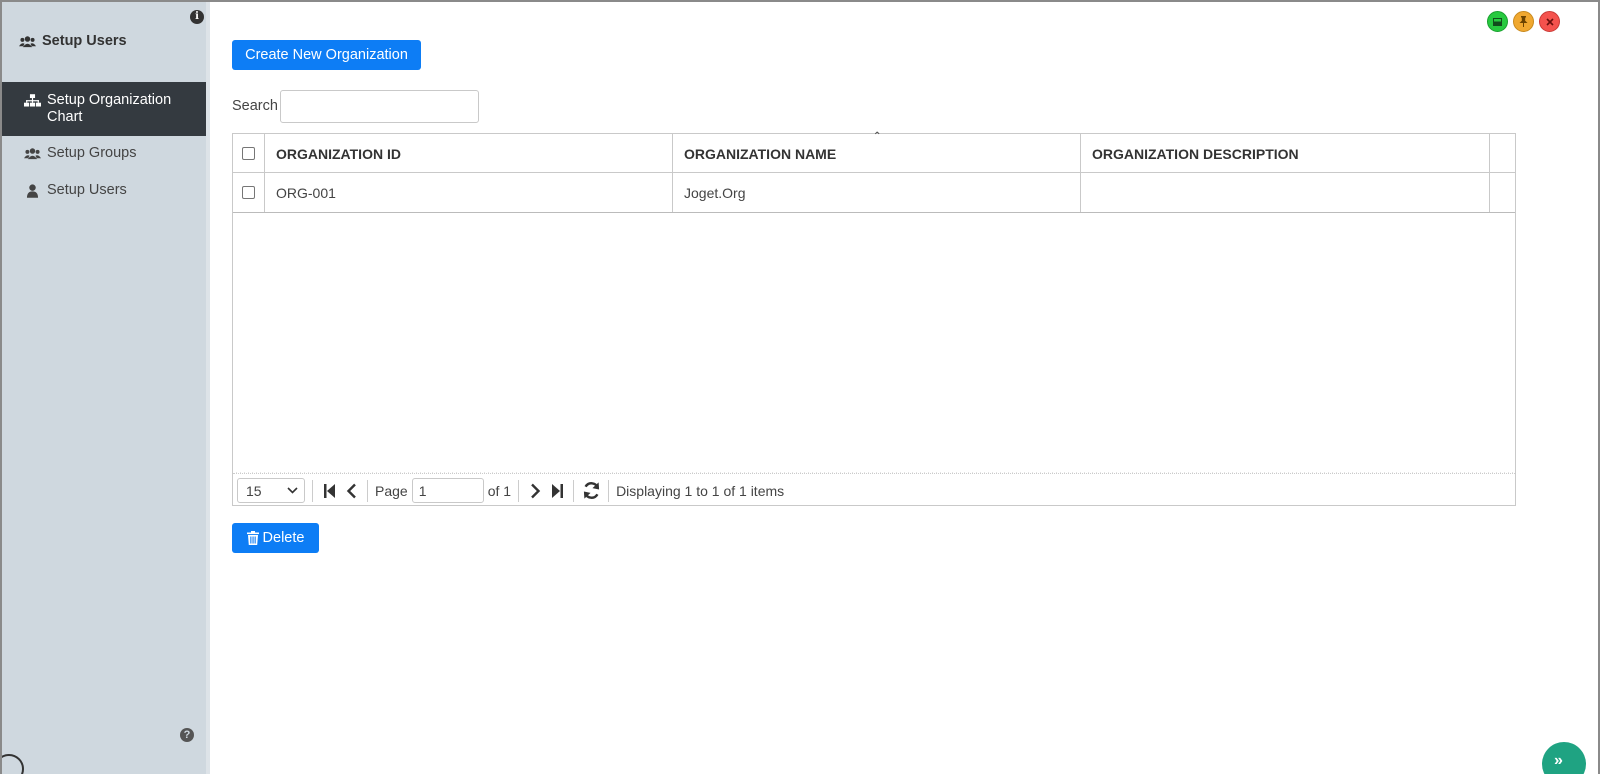  Describe the element at coordinates (326, 55) in the screenshot. I see `create-organization-button: Create New Organization` at that location.